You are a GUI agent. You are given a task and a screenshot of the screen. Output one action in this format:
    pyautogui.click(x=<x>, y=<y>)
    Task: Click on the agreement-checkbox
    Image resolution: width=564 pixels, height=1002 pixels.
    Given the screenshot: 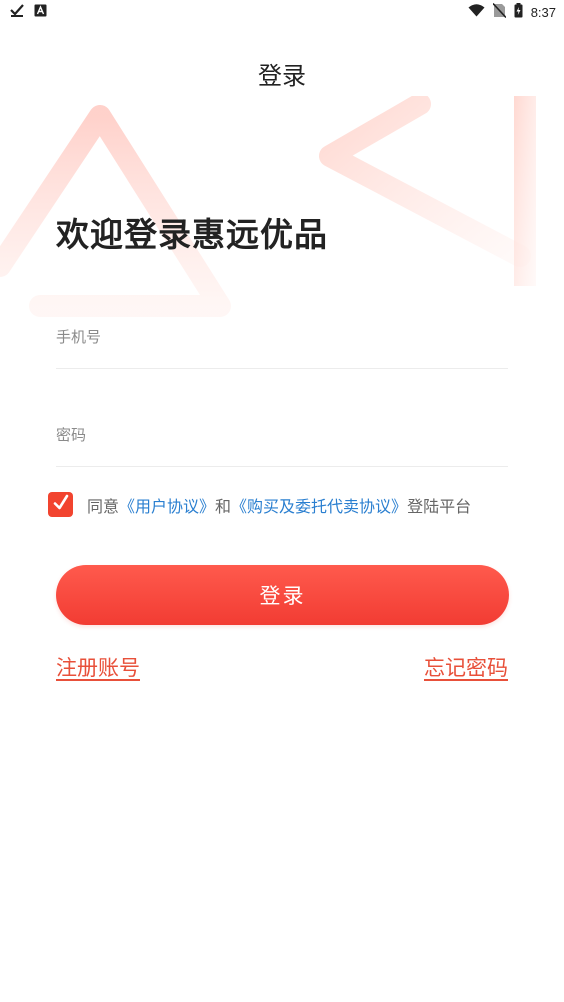 What is the action you would take?
    pyautogui.click(x=60, y=504)
    